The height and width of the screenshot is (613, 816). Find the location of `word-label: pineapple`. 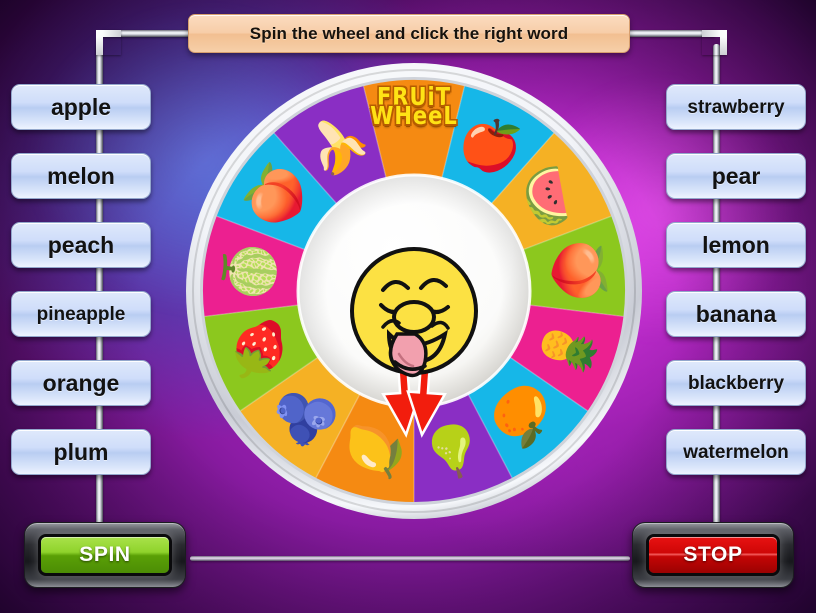

word-label: pineapple is located at coordinates (81, 314).